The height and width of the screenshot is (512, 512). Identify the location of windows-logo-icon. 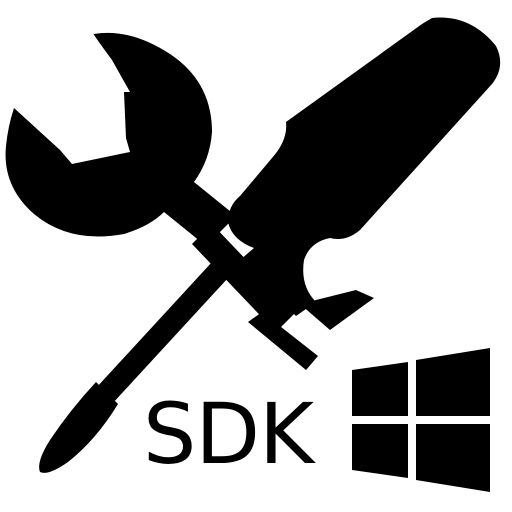
(421, 420).